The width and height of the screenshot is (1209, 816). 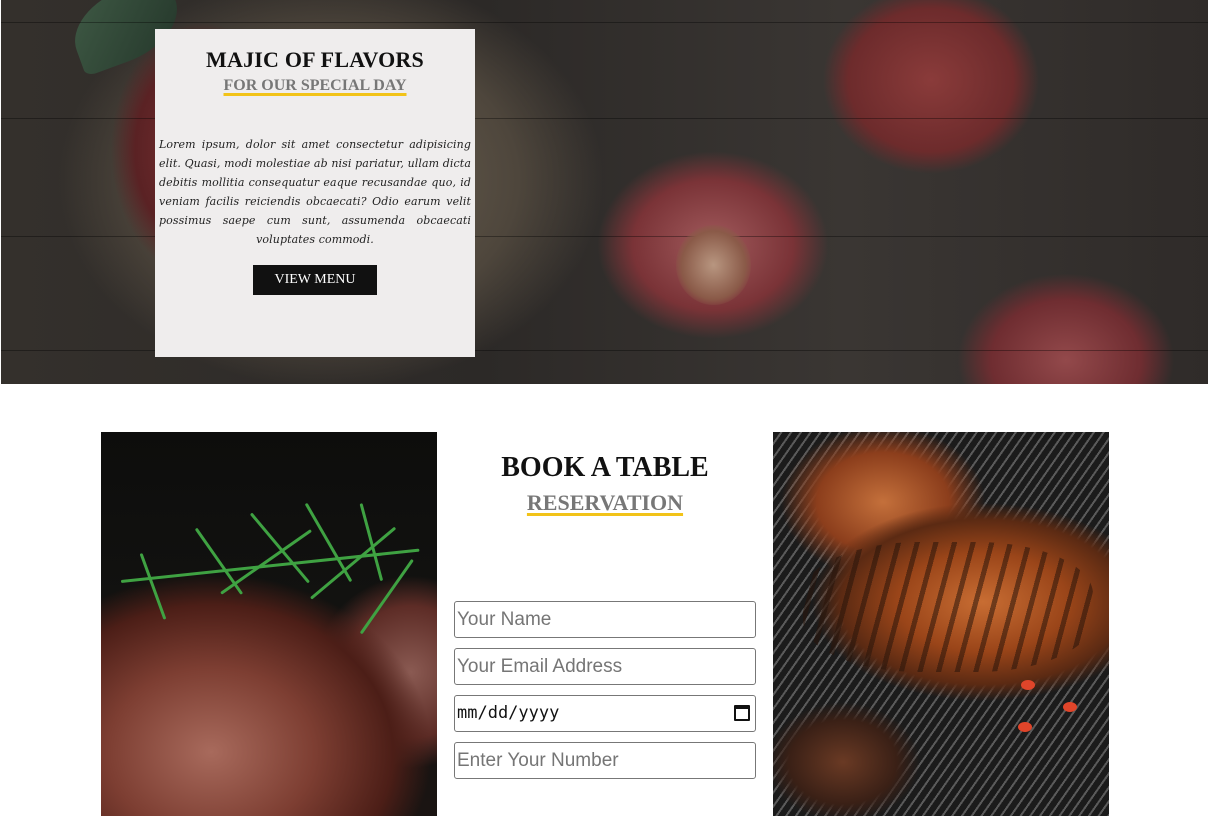 I want to click on view-menu-button: VIEW MENU, so click(x=315, y=280).